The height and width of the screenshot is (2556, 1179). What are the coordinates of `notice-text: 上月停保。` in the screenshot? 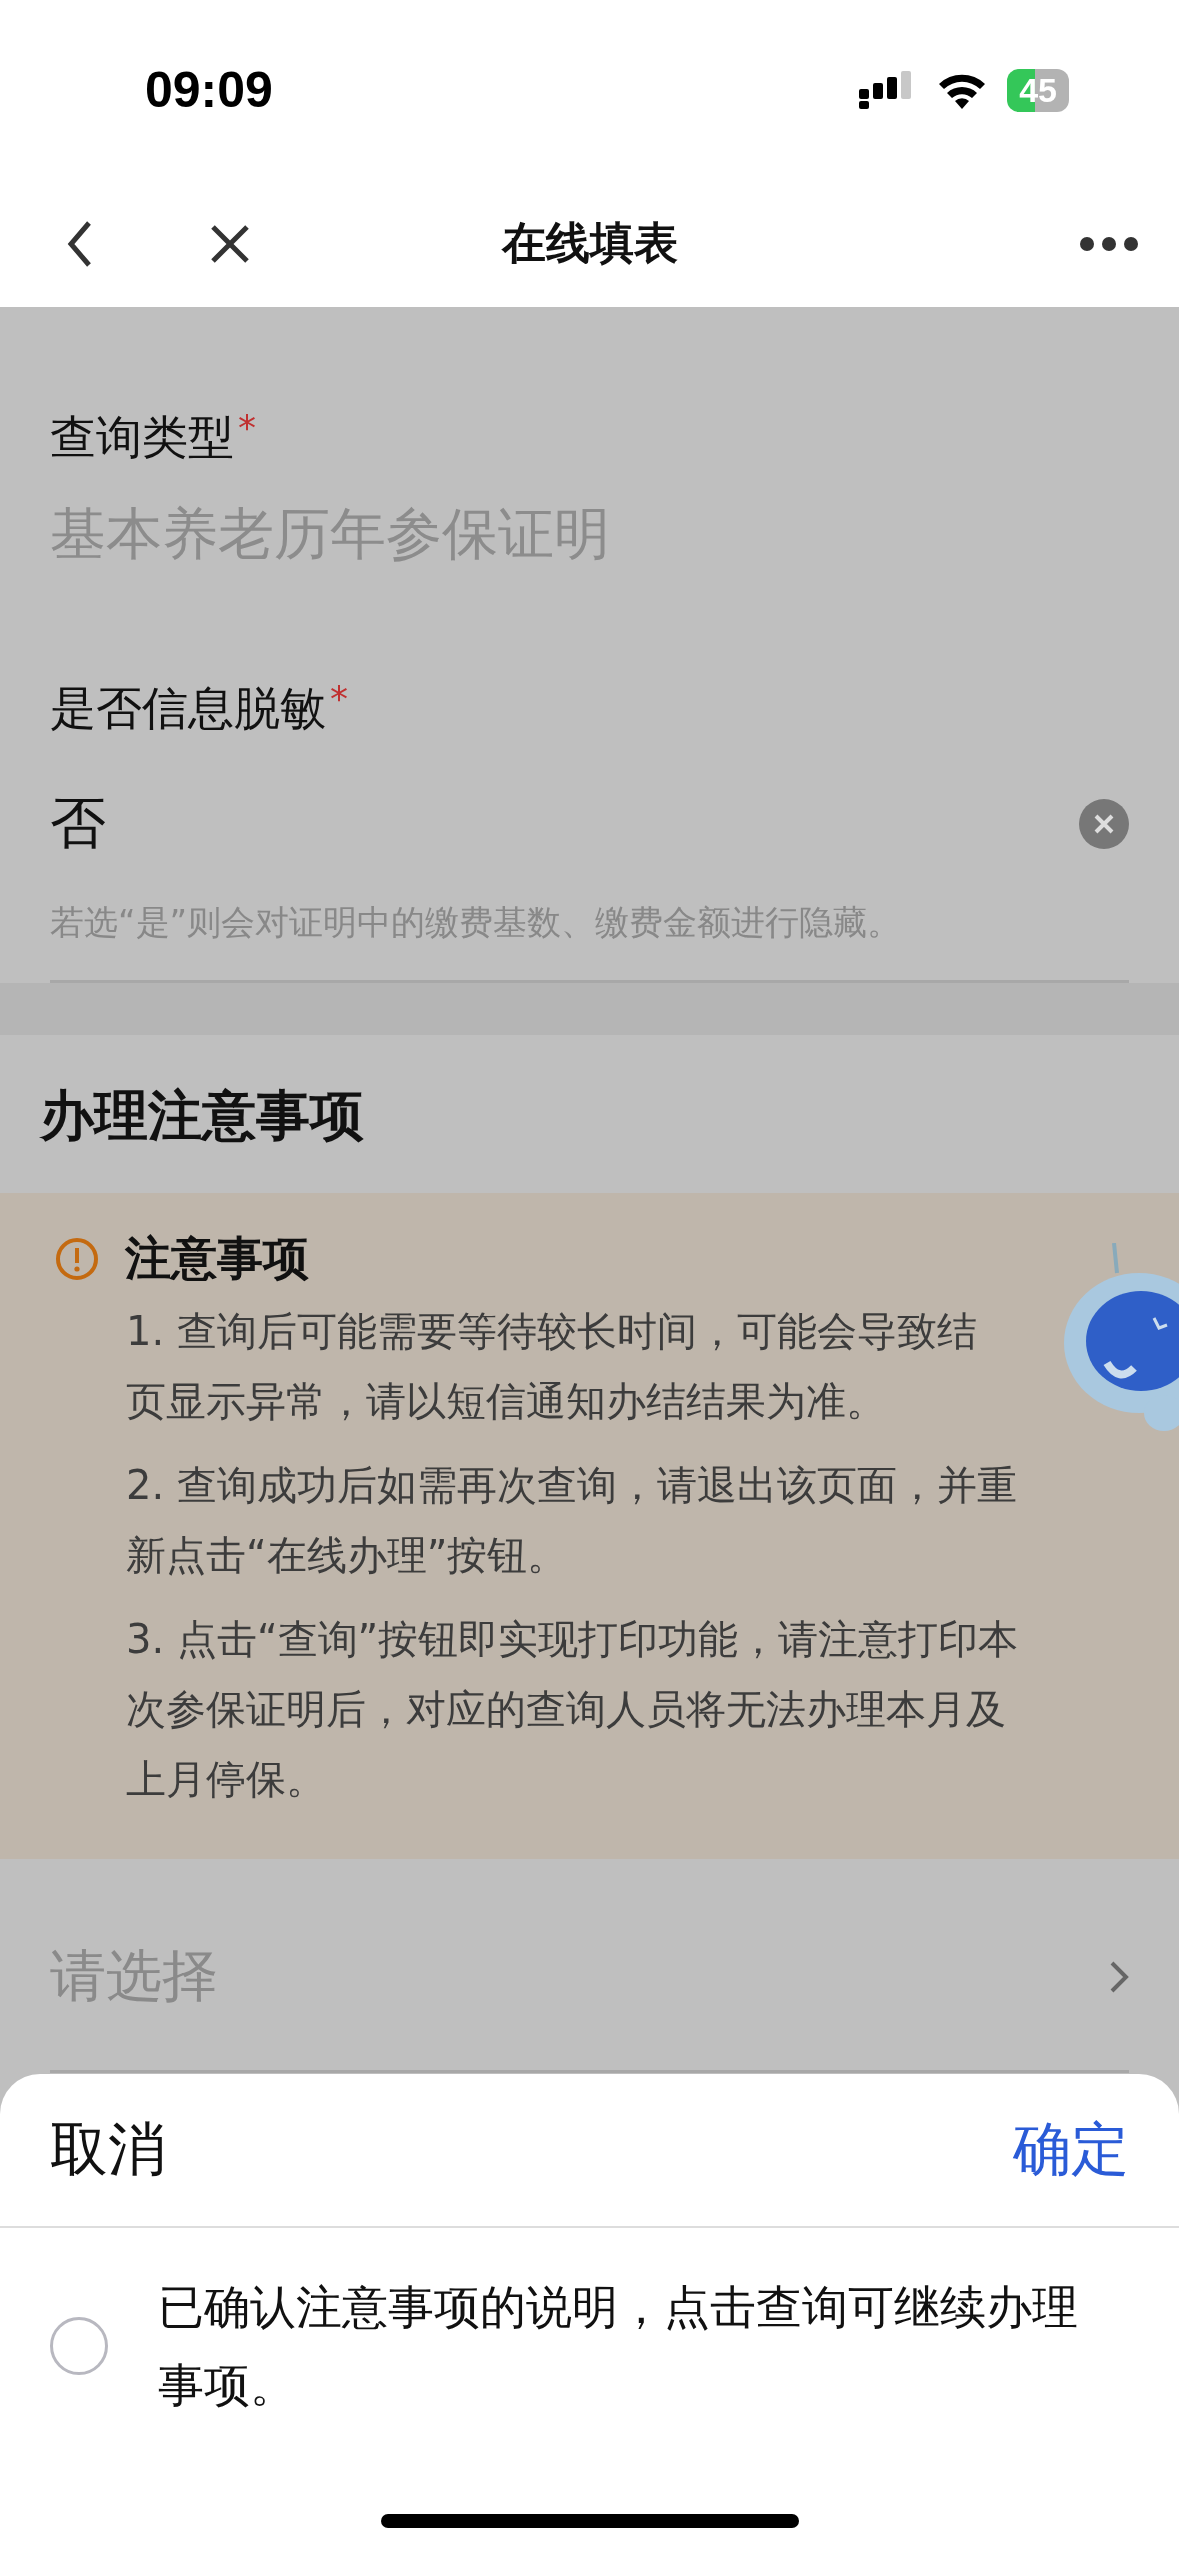 It's located at (226, 1779).